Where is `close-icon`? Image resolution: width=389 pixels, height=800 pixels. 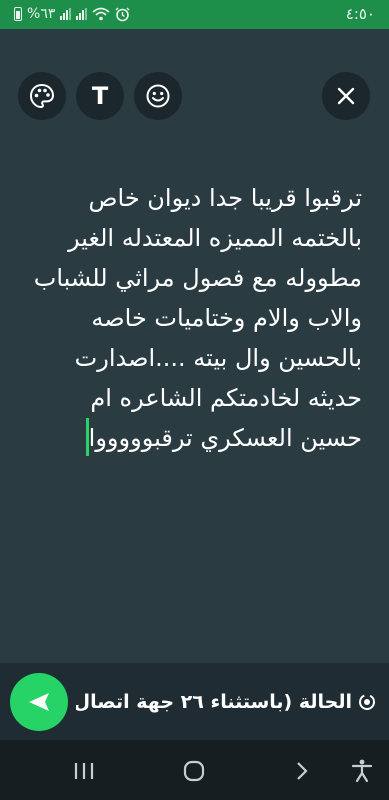
close-icon is located at coordinates (346, 96).